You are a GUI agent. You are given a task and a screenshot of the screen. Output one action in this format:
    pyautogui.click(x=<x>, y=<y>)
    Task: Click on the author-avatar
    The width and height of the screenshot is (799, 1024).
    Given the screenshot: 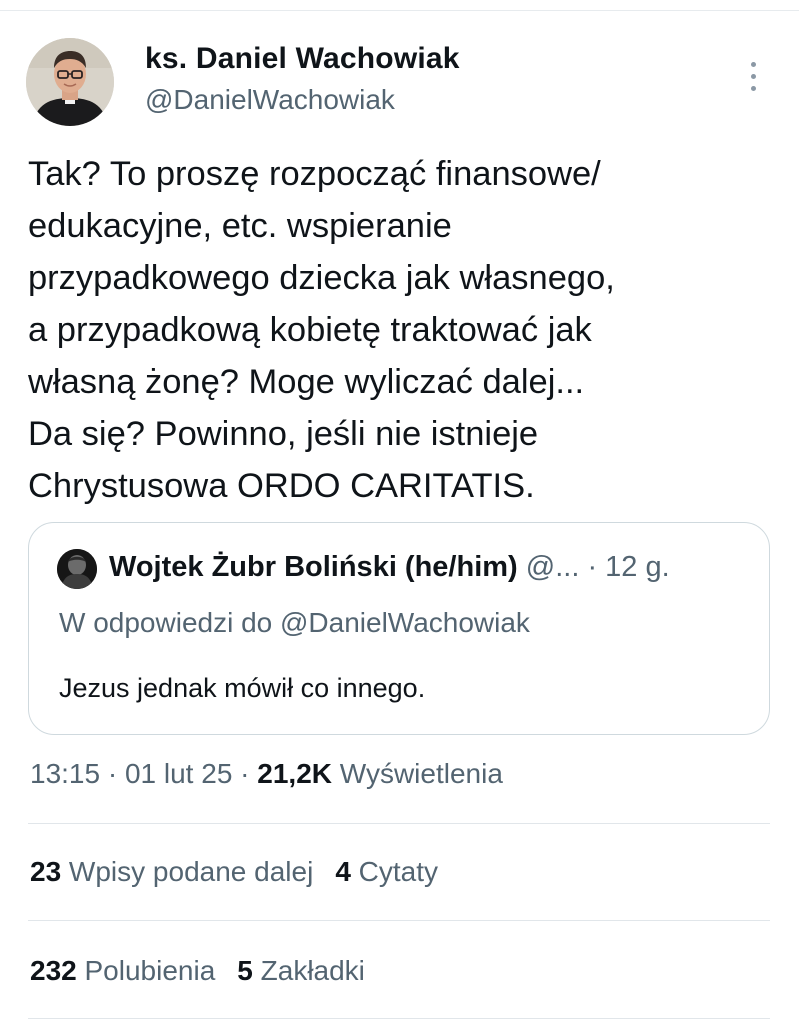 What is the action you would take?
    pyautogui.click(x=70, y=82)
    